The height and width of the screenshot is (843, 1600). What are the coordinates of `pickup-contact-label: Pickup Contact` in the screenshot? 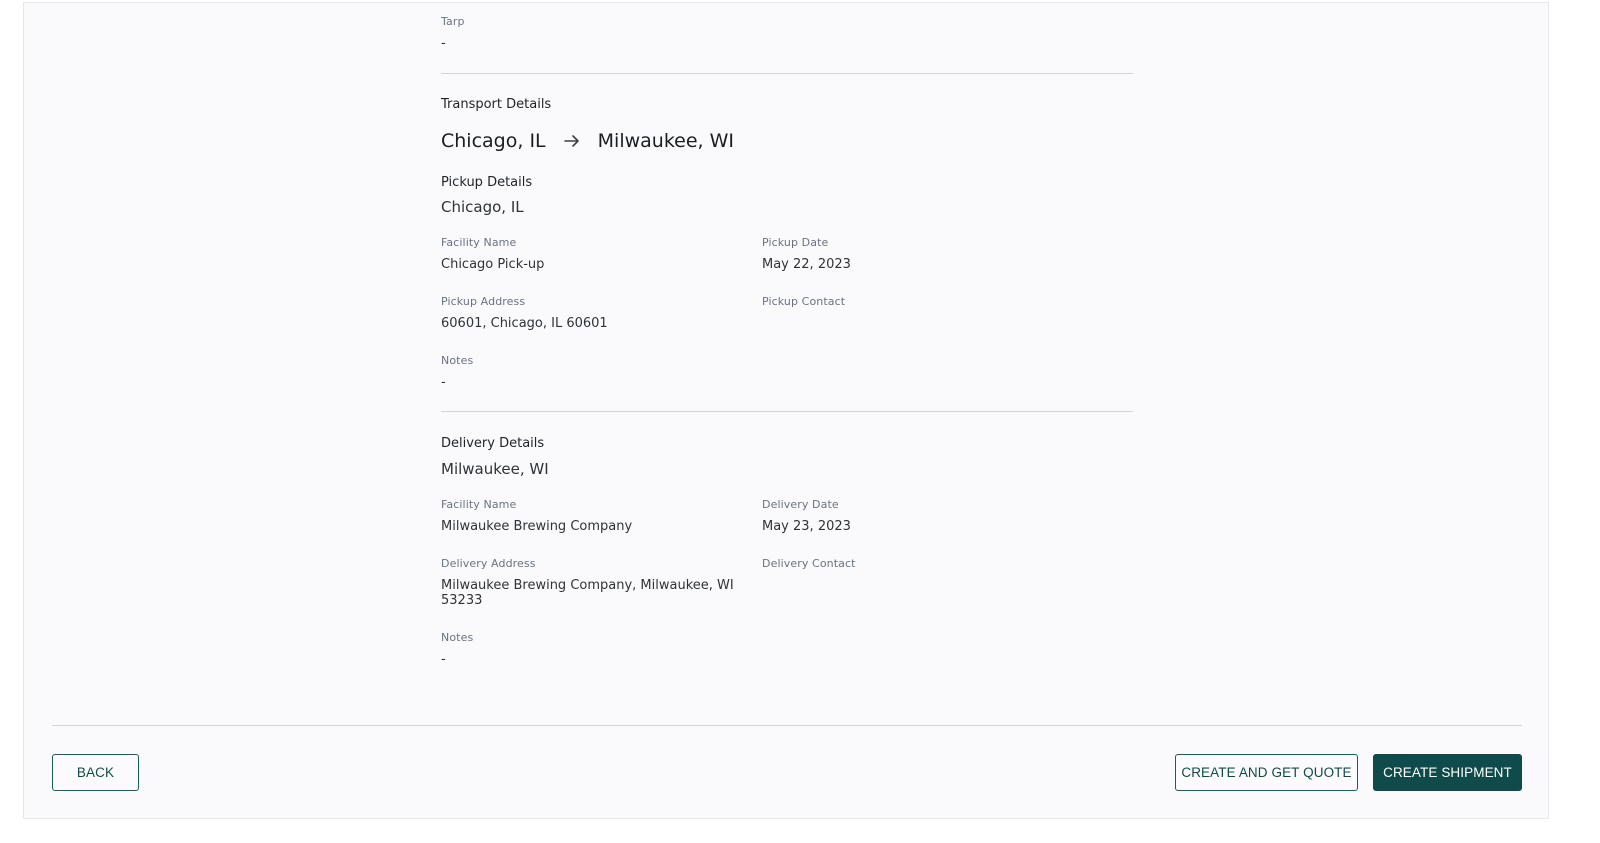 It's located at (804, 301).